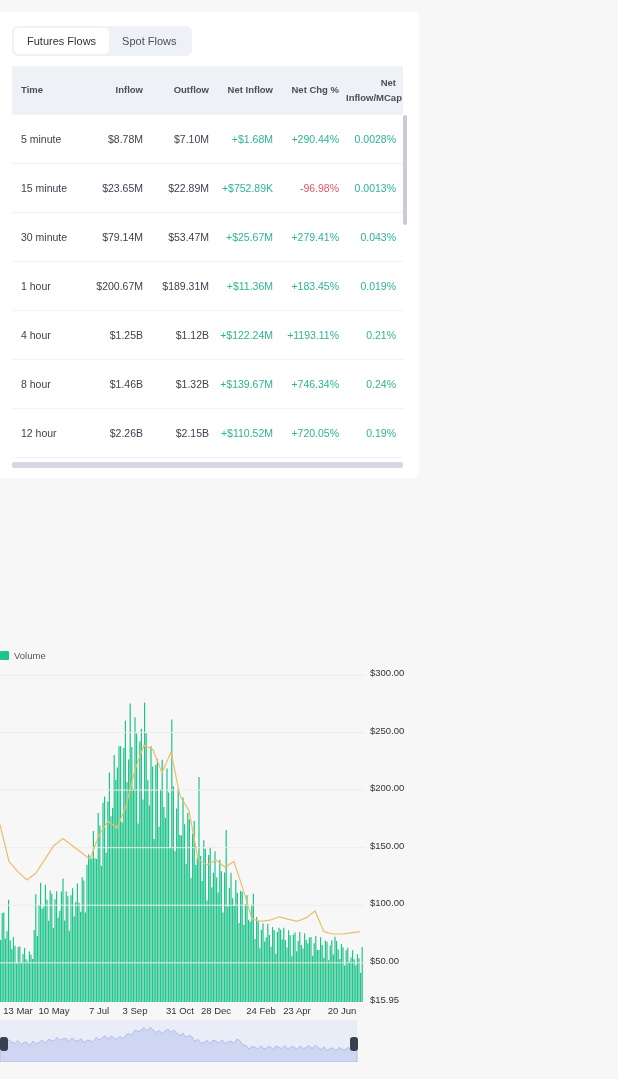 The height and width of the screenshot is (1079, 618). I want to click on table-cell: 15 minute, so click(52, 188).